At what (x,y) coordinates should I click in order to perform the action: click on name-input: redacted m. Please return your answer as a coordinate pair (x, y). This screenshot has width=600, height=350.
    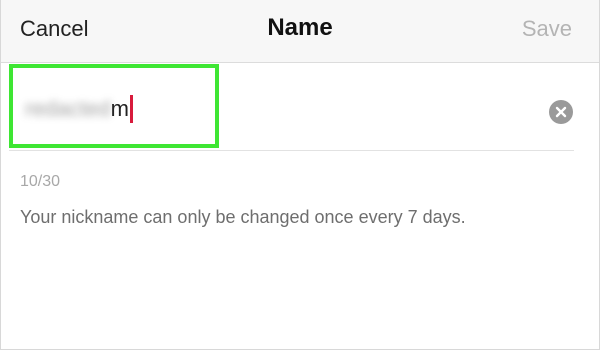
    Looking at the image, I should click on (79, 109).